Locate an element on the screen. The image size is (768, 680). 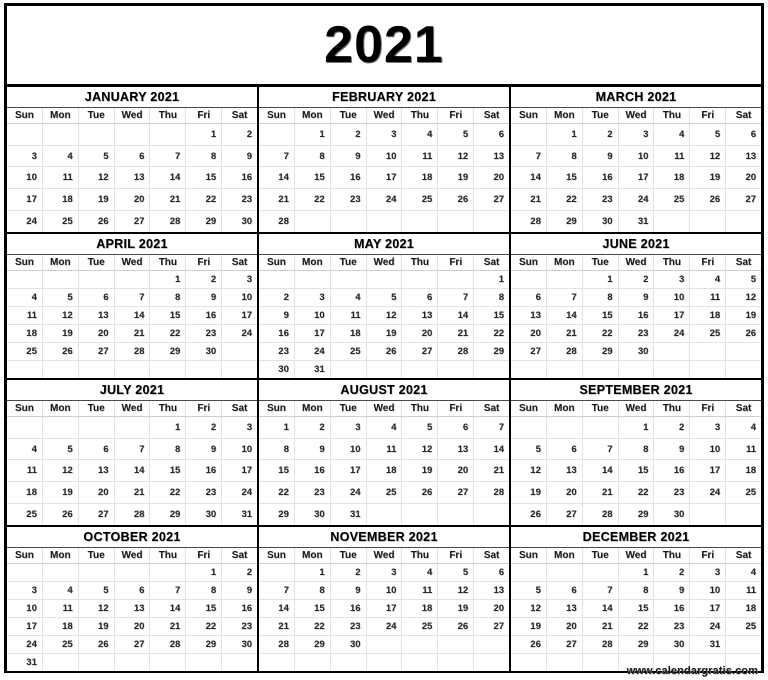
day-cell: 3 is located at coordinates (25, 590).